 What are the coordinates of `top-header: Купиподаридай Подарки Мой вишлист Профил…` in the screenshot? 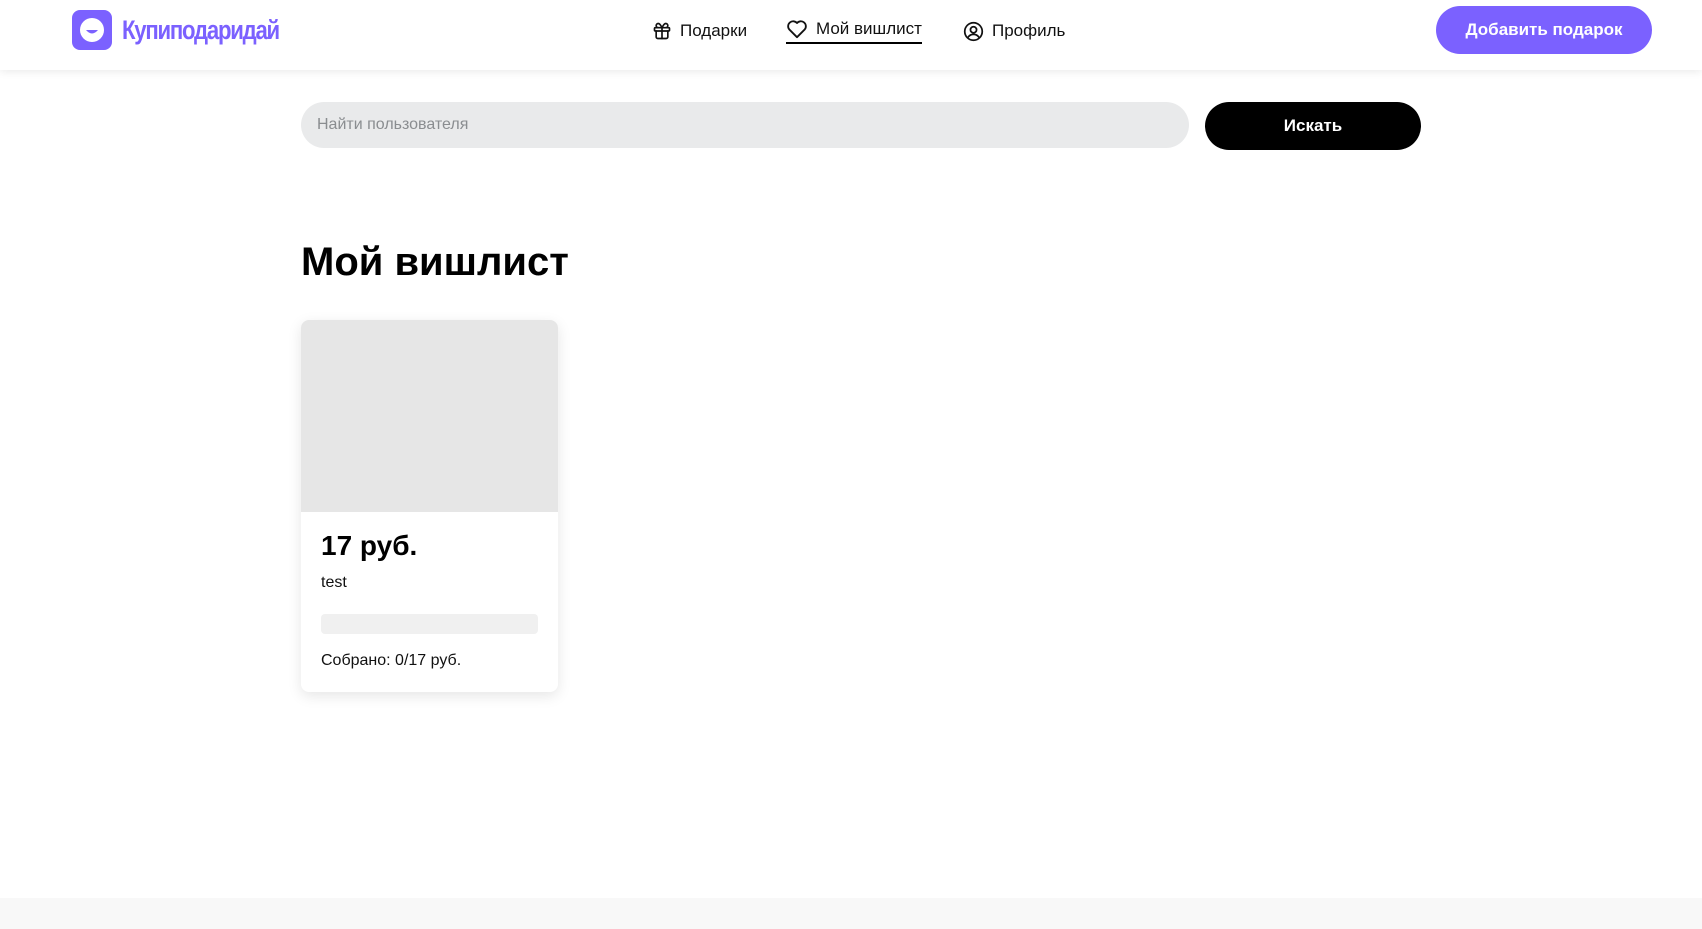 It's located at (851, 35).